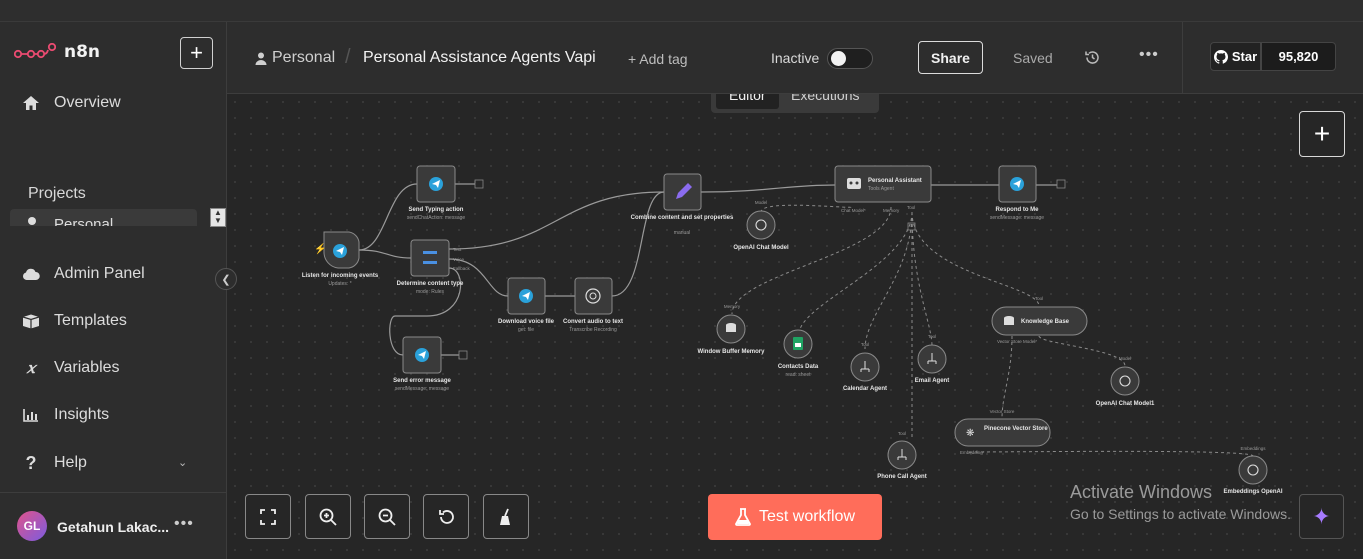 The image size is (1363, 559). Describe the element at coordinates (1017, 341) in the screenshot. I see `port-label: Vector Store Model*` at that location.